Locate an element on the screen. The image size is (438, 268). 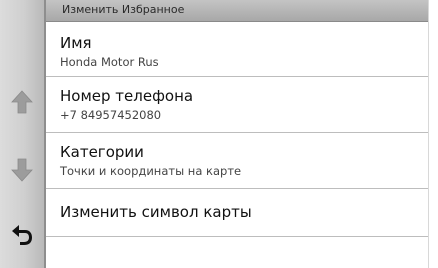
title-bar: Изменить Избранное is located at coordinates (237, 11).